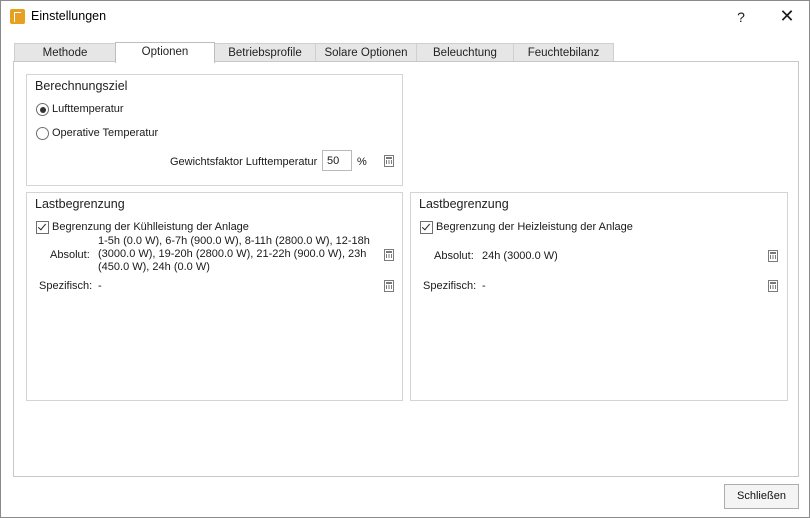 Image resolution: width=810 pixels, height=518 pixels. What do you see at coordinates (465, 52) in the screenshot?
I see `tab-beleuchtung: Beleuchtung` at bounding box center [465, 52].